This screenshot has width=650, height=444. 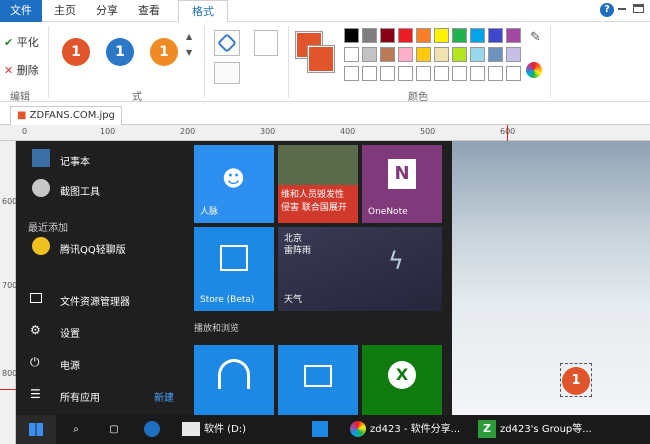 I want to click on gear-icon: ⚙, so click(x=35, y=330).